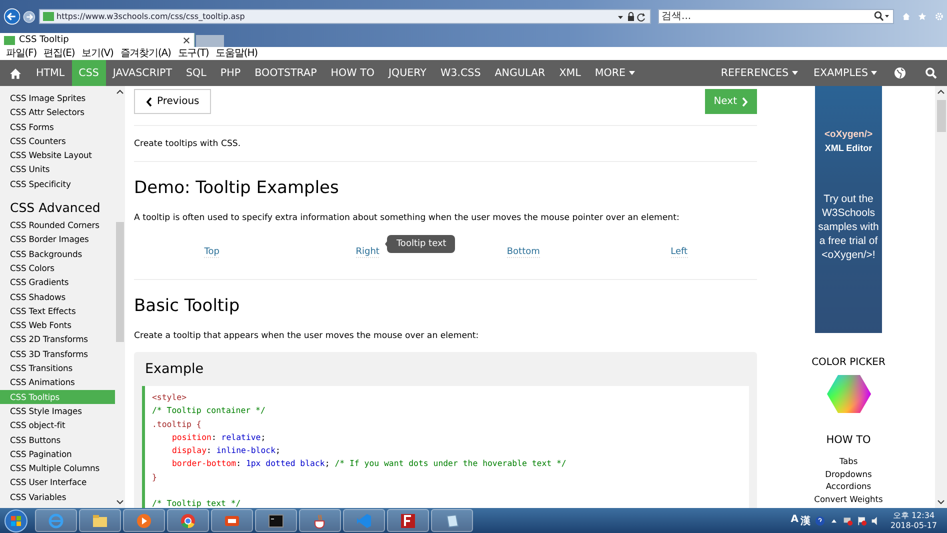 This screenshot has width=947, height=533. Describe the element at coordinates (900, 73) in the screenshot. I see `globe-icon` at that location.